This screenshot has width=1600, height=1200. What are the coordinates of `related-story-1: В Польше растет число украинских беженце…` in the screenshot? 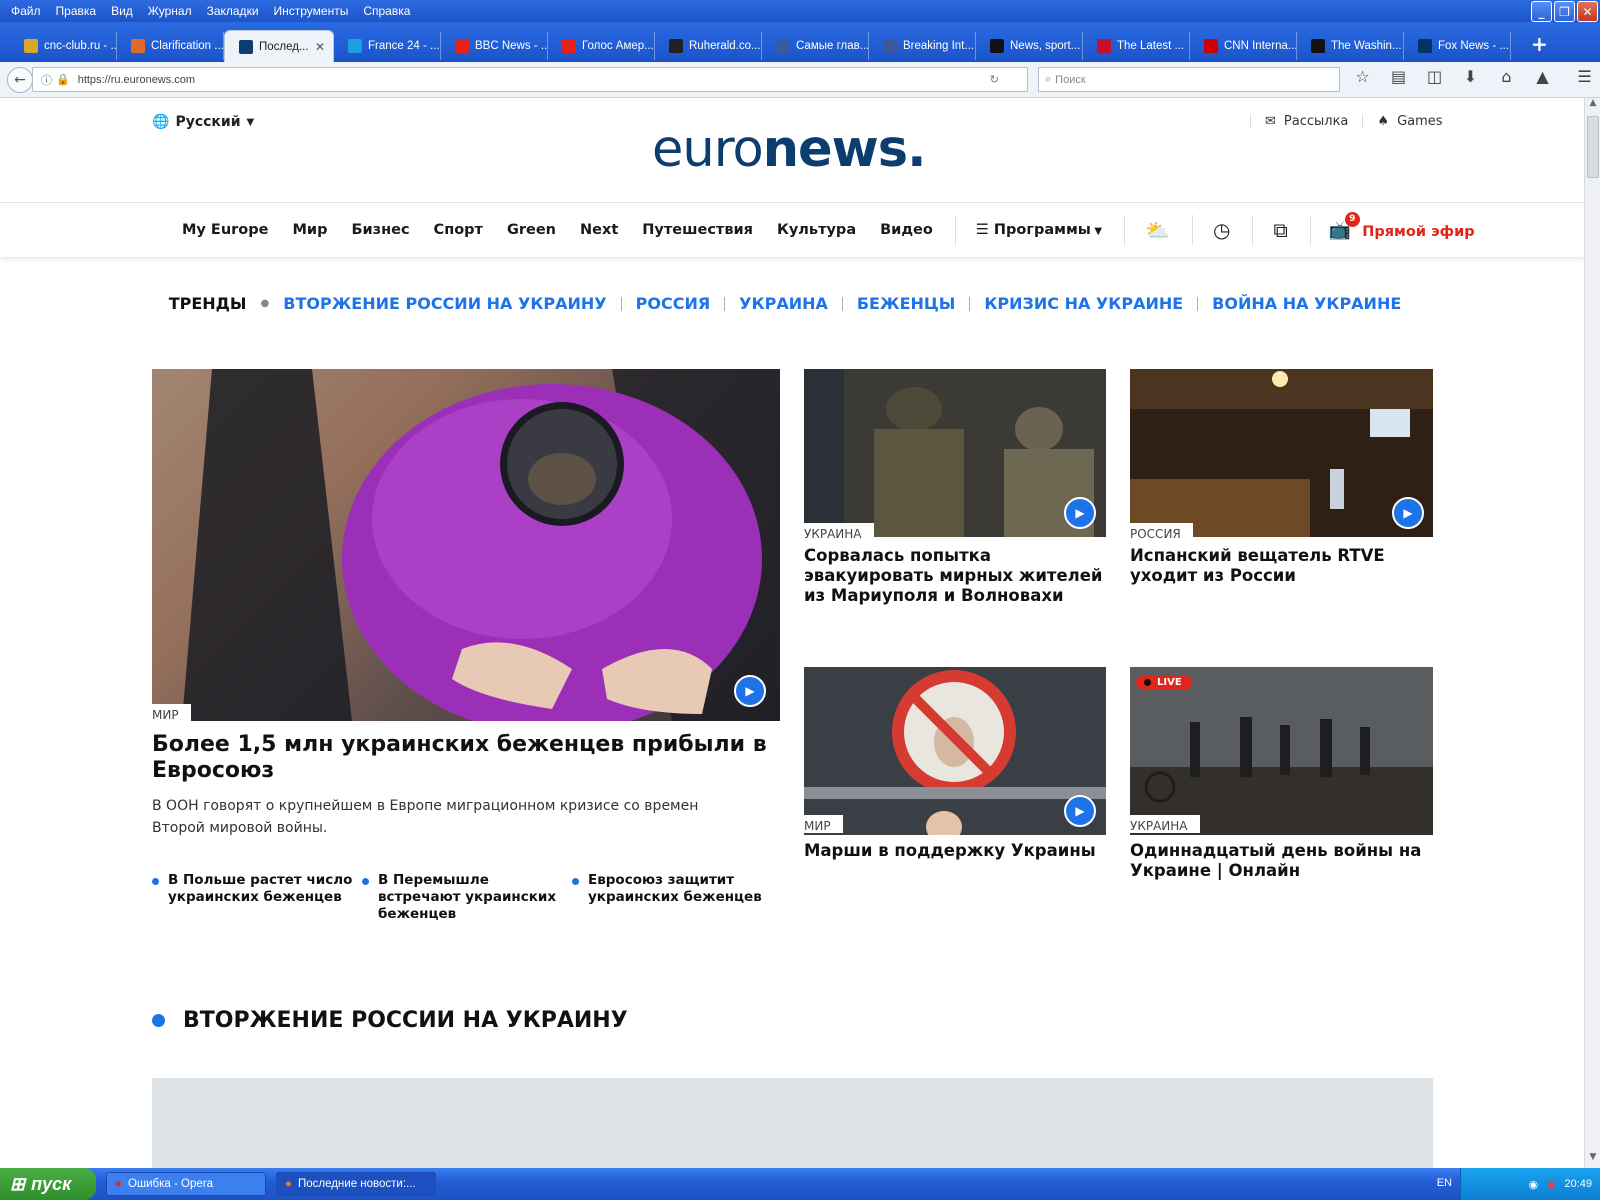 It's located at (257, 897).